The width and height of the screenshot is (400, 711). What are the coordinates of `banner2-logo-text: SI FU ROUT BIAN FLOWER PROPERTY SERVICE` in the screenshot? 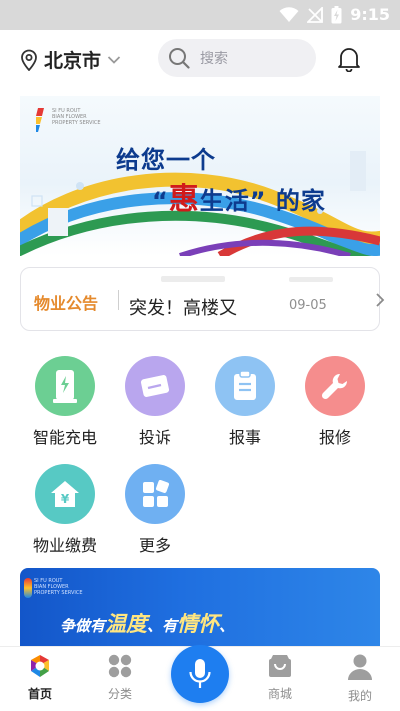 It's located at (58, 587).